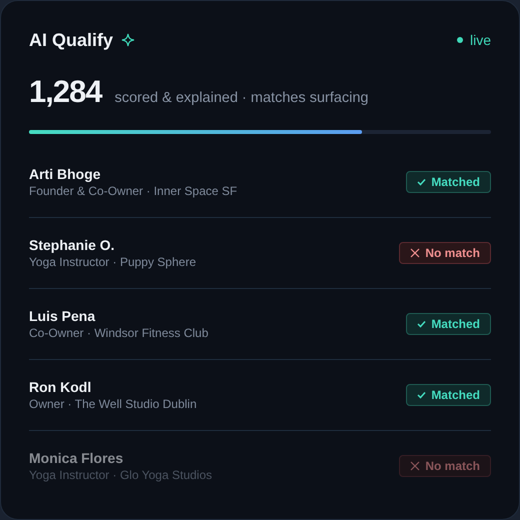 This screenshot has width=520, height=520. What do you see at coordinates (133, 191) in the screenshot?
I see `lead-role: Founder & Co-Owner · Inner Space SF` at bounding box center [133, 191].